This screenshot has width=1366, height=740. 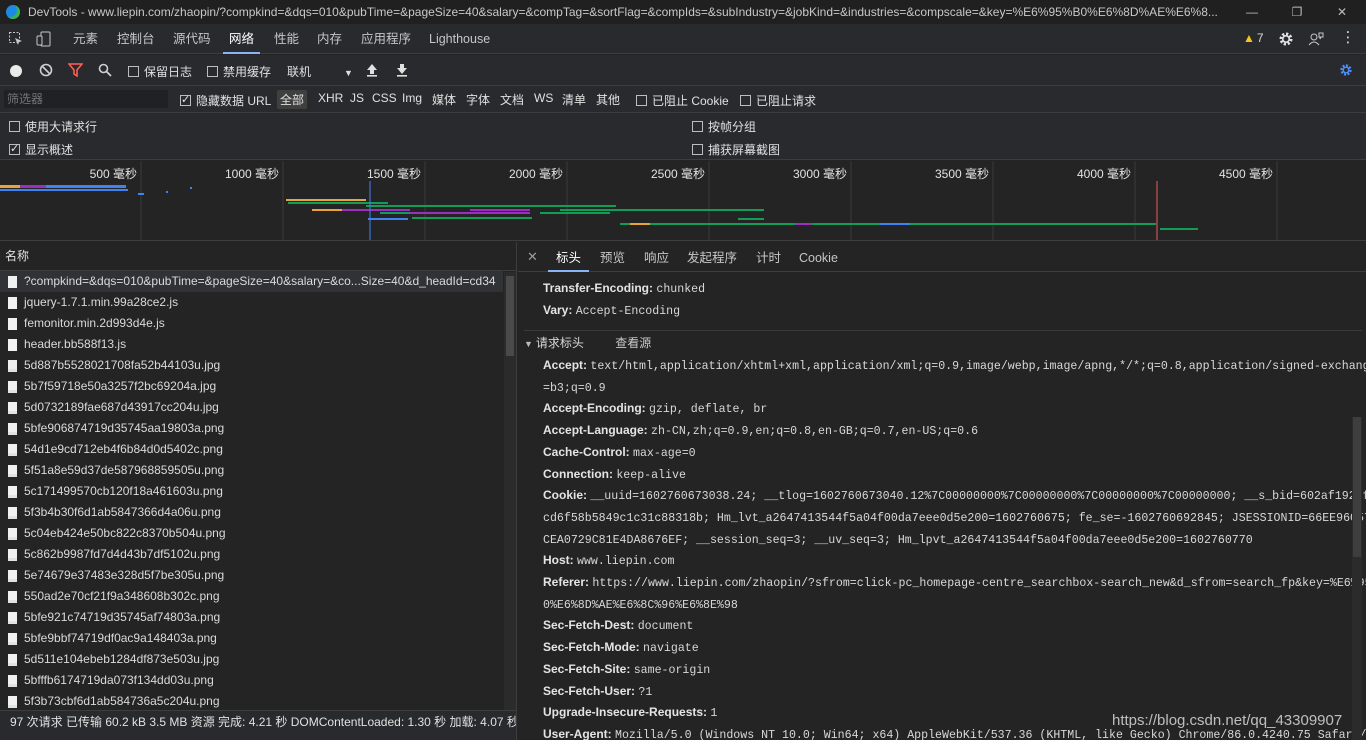 What do you see at coordinates (225, 100) in the screenshot?
I see `hide-data-urls-checkbox: 隐藏数据 URL` at bounding box center [225, 100].